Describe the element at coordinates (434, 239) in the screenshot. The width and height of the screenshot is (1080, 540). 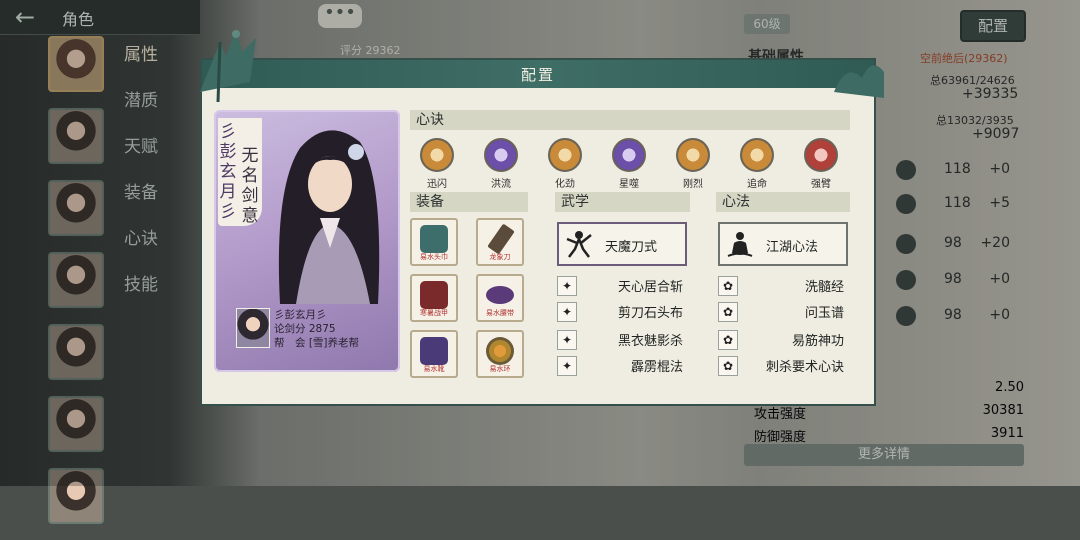
I see `headband-icon` at that location.